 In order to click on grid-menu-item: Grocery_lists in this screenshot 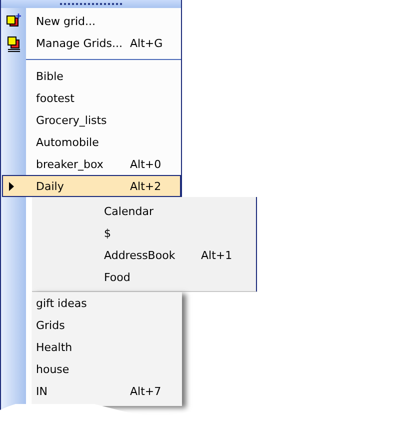, I will do `click(103, 120)`.